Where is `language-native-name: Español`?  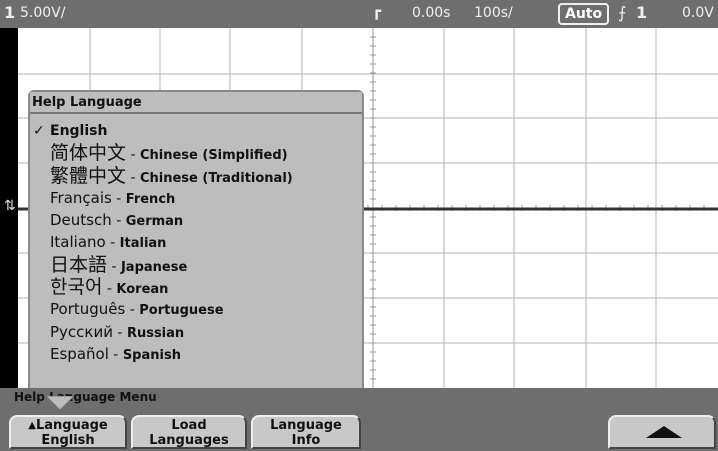
language-native-name: Español is located at coordinates (79, 353).